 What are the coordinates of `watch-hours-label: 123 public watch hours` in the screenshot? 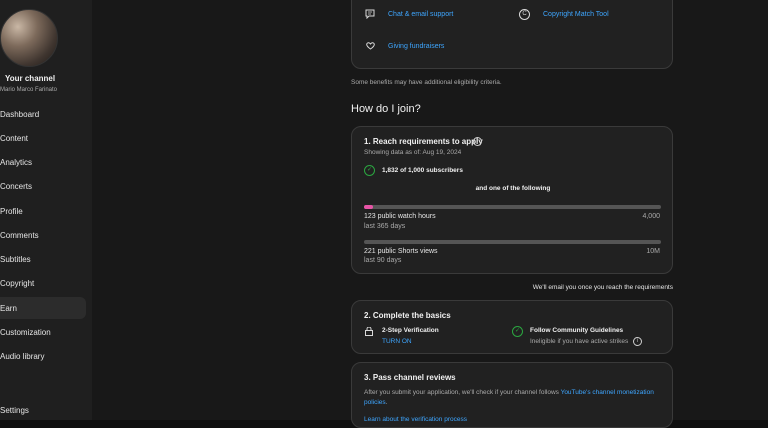 It's located at (400, 216).